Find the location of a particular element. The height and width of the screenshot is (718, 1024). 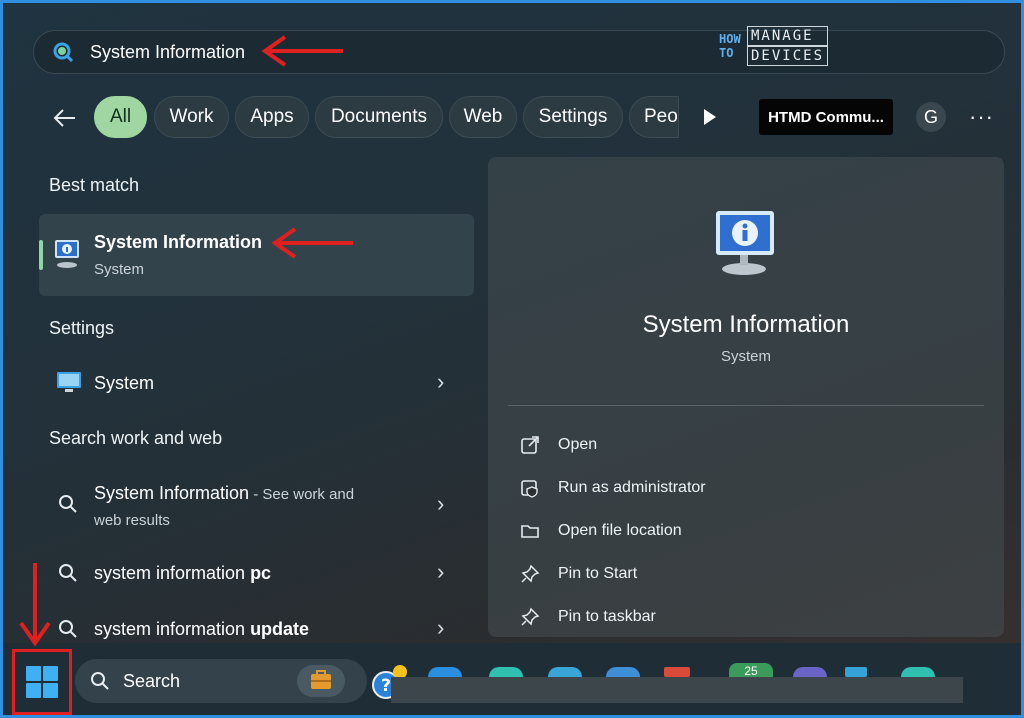

action-label: Run as administrator is located at coordinates (632, 487).